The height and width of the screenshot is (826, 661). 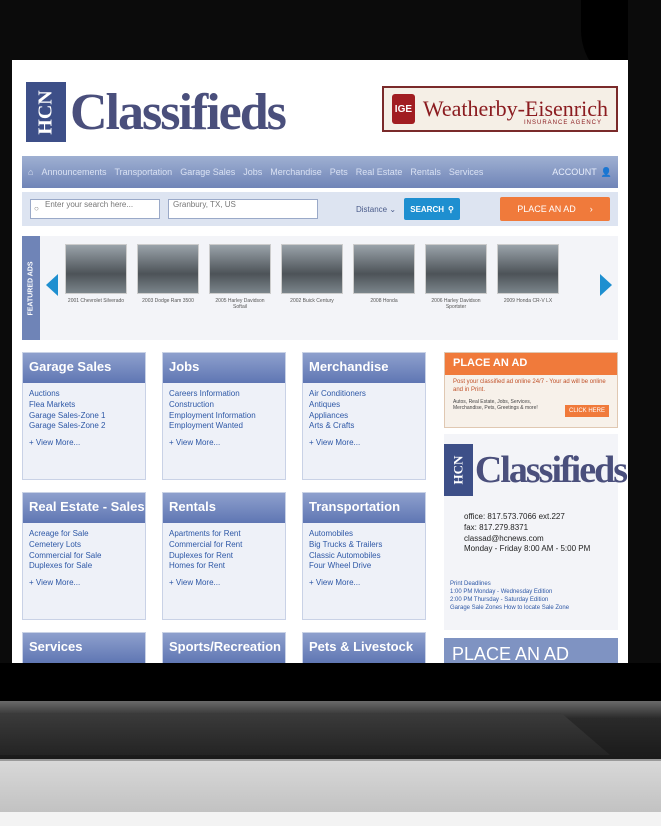 I want to click on deadline-line: 2:00 PM Thursday - Saturday Edition, so click(x=499, y=600).